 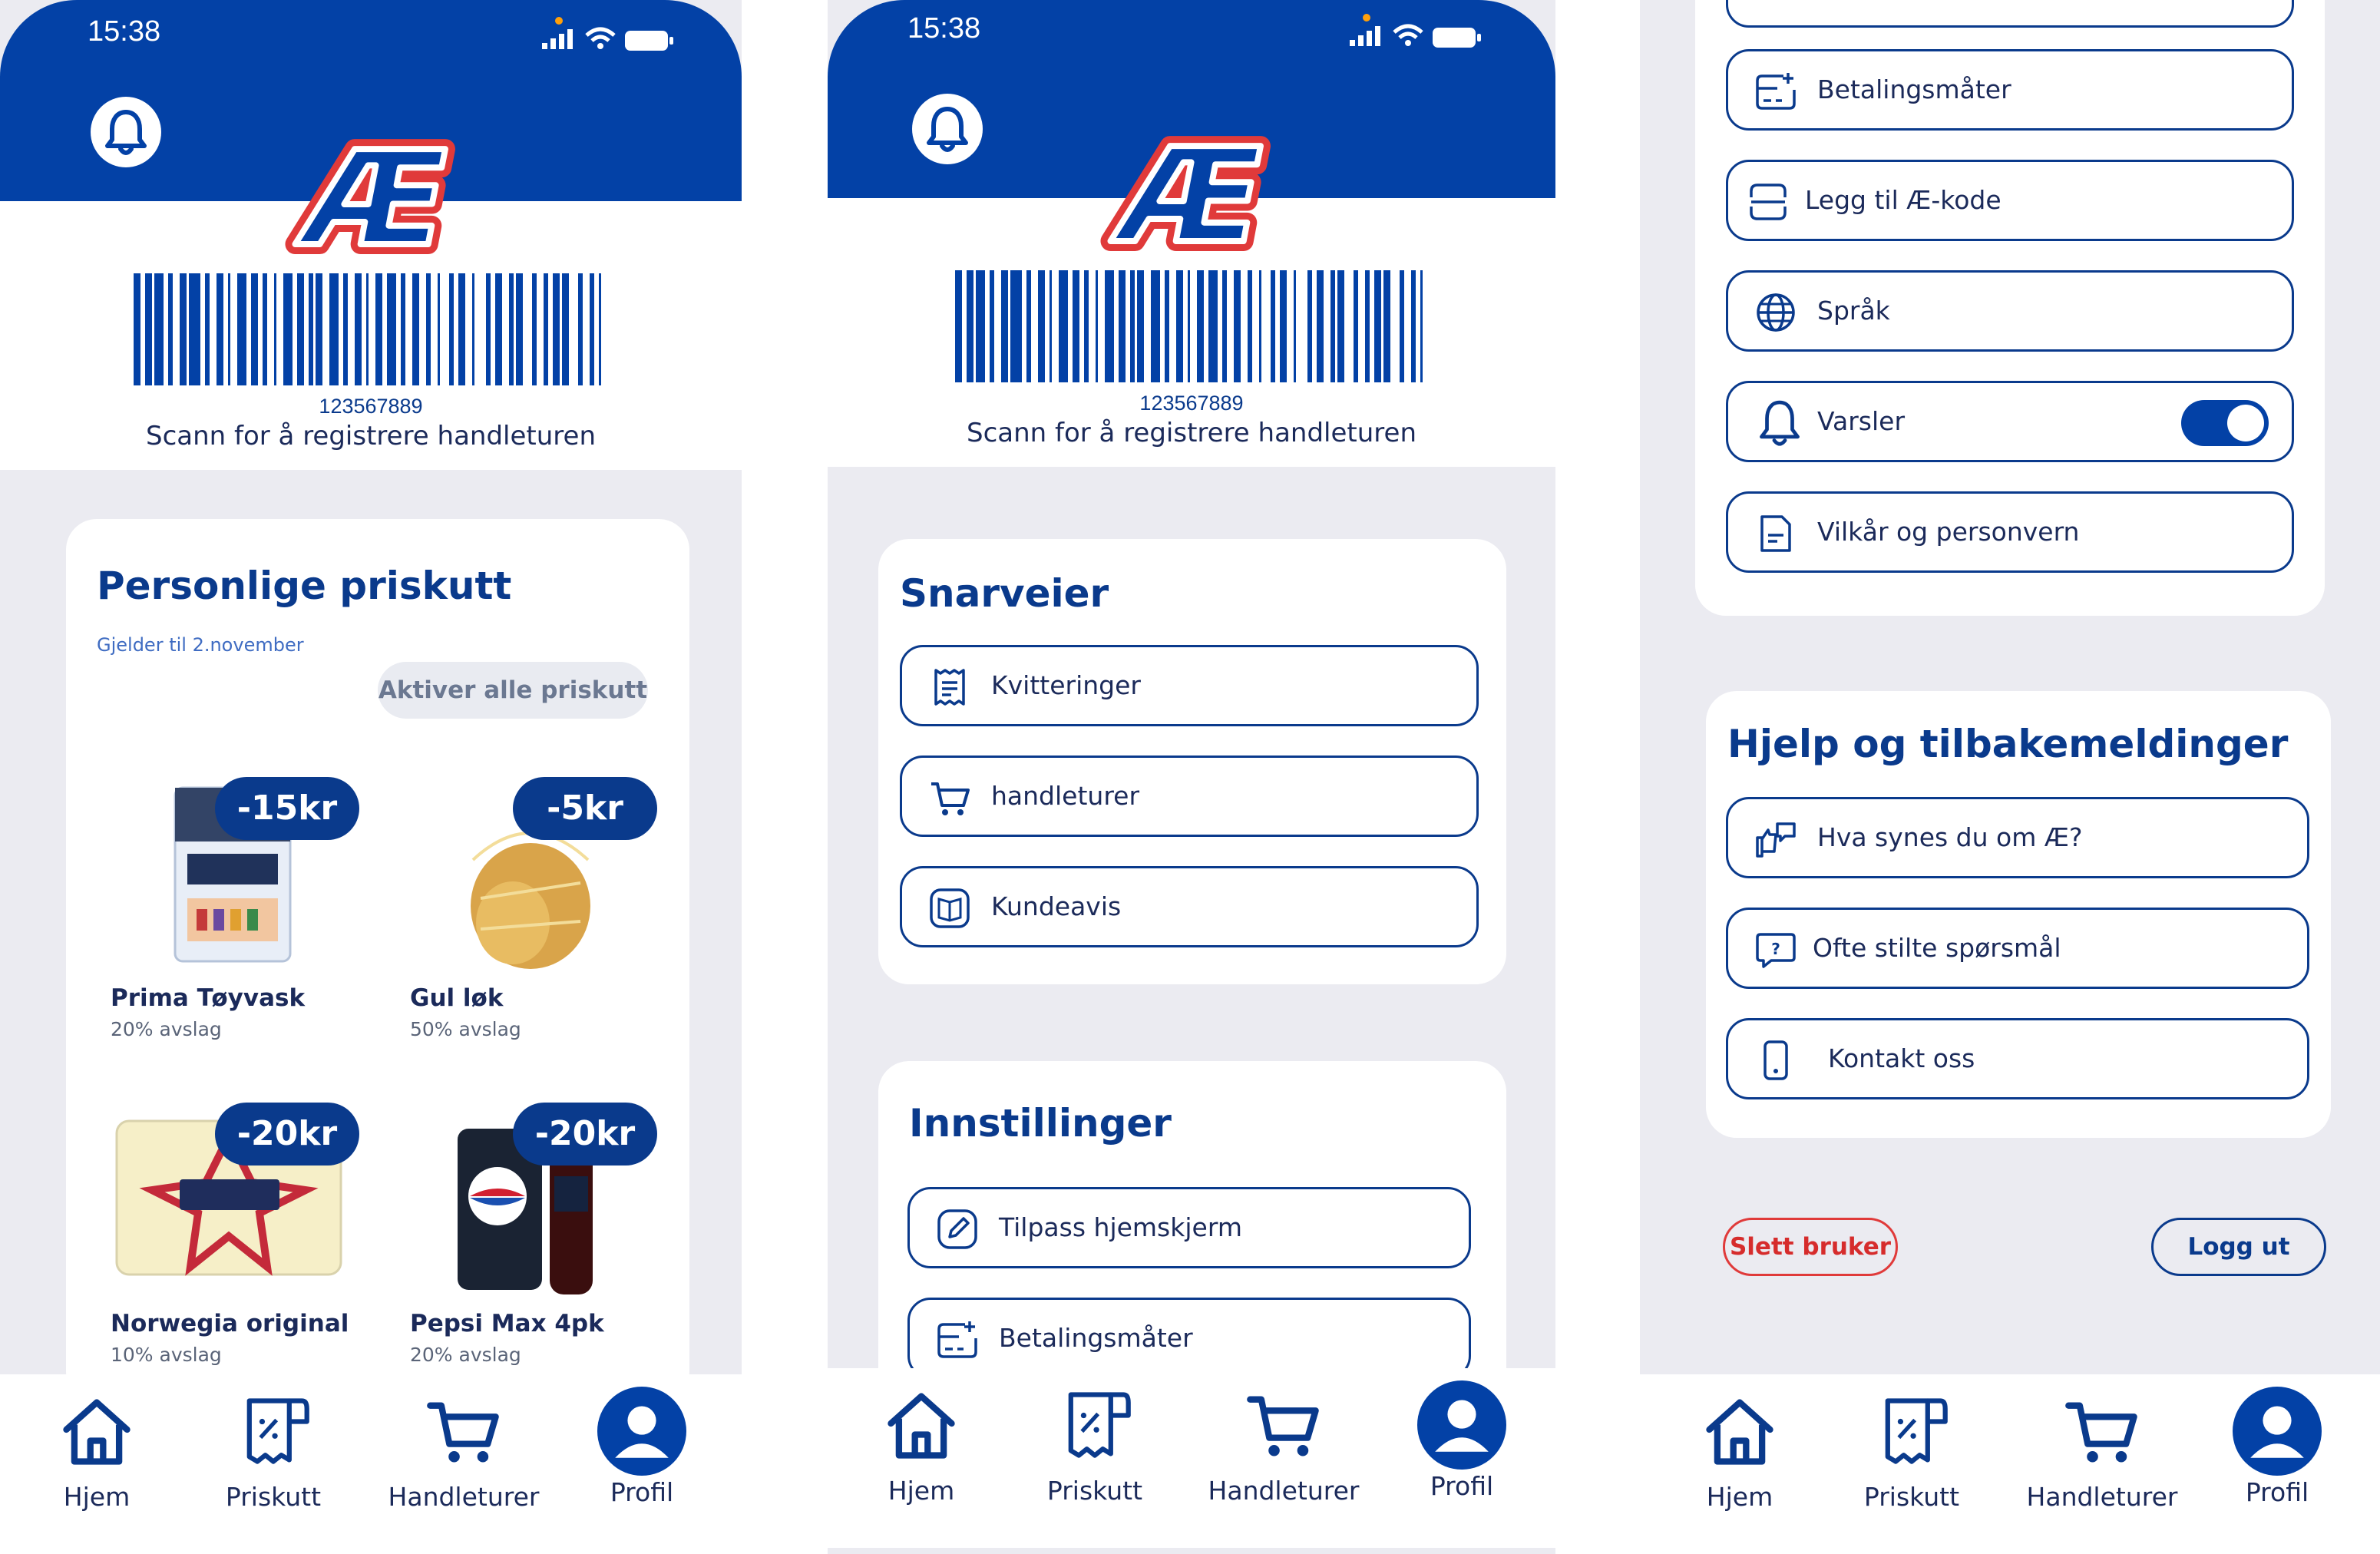 I want to click on status-icons, so click(x=607, y=34).